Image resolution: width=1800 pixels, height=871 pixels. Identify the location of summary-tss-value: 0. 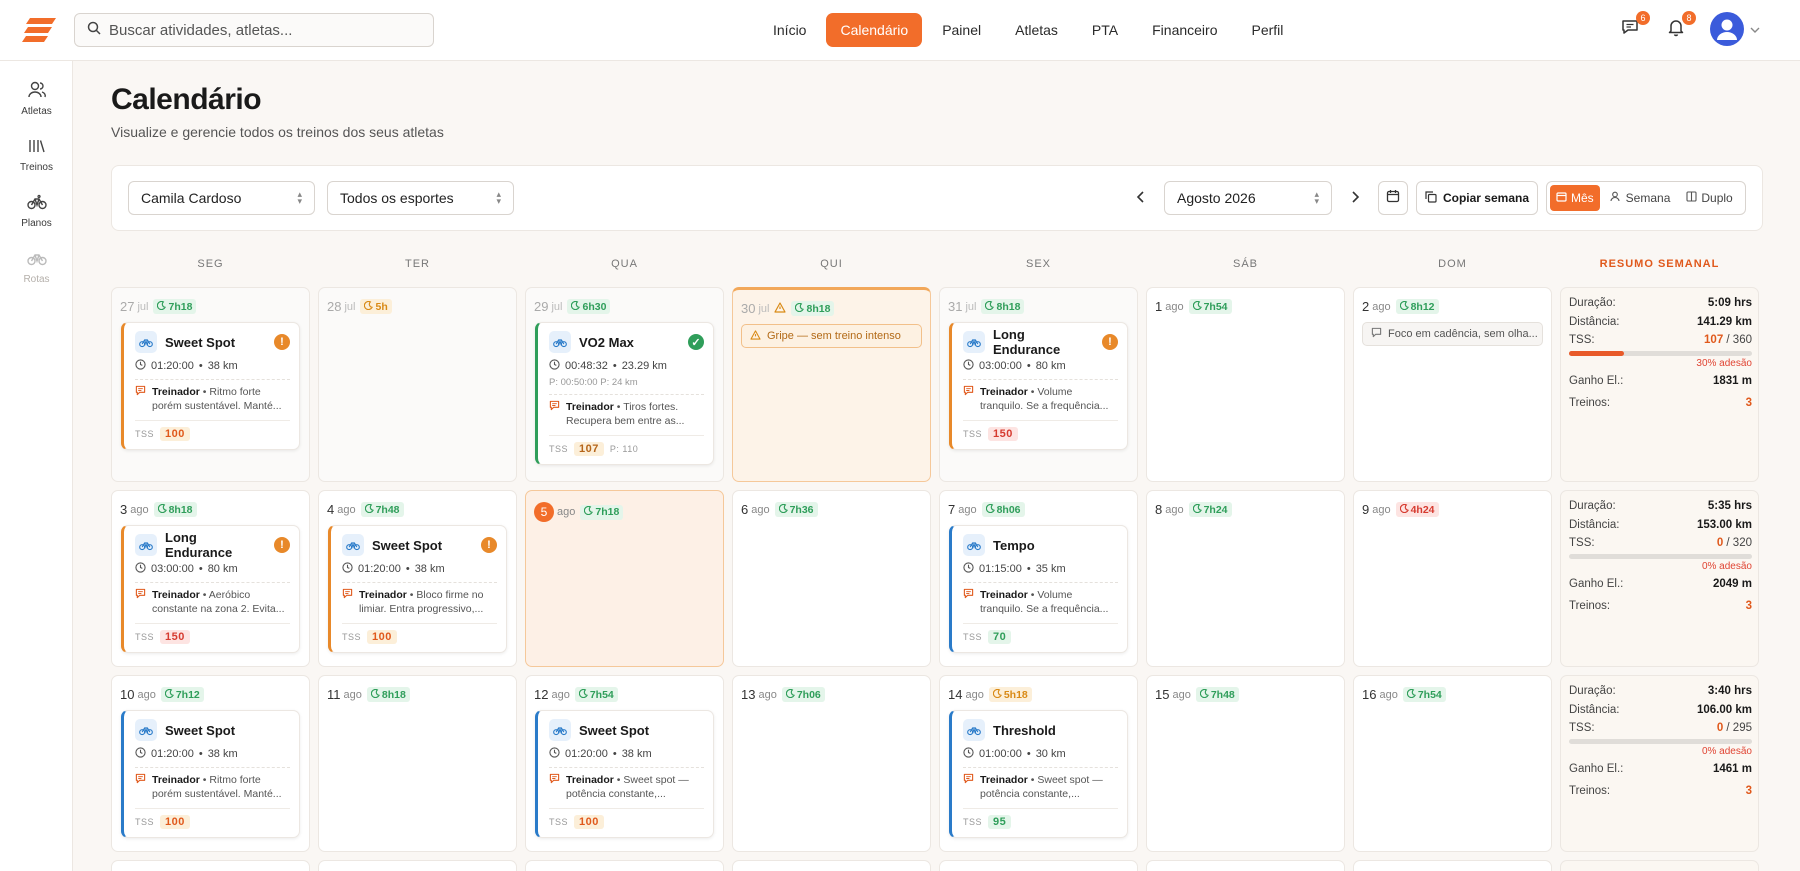
(1720, 728).